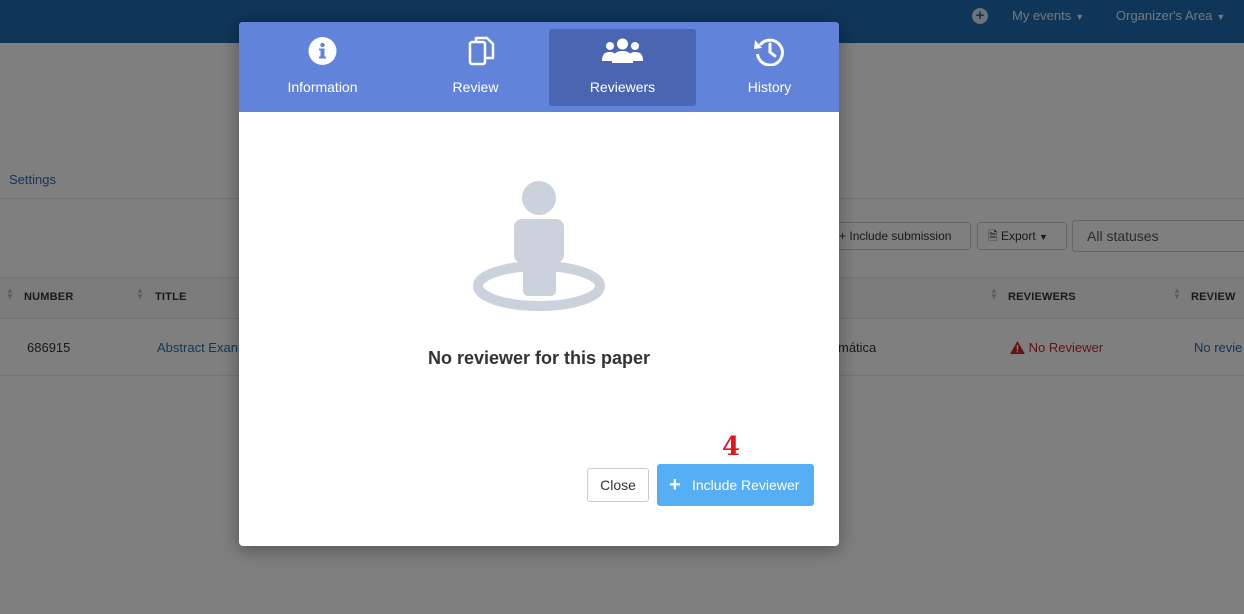  Describe the element at coordinates (539, 358) in the screenshot. I see `empty-state-message: No reviewer for this paper` at that location.